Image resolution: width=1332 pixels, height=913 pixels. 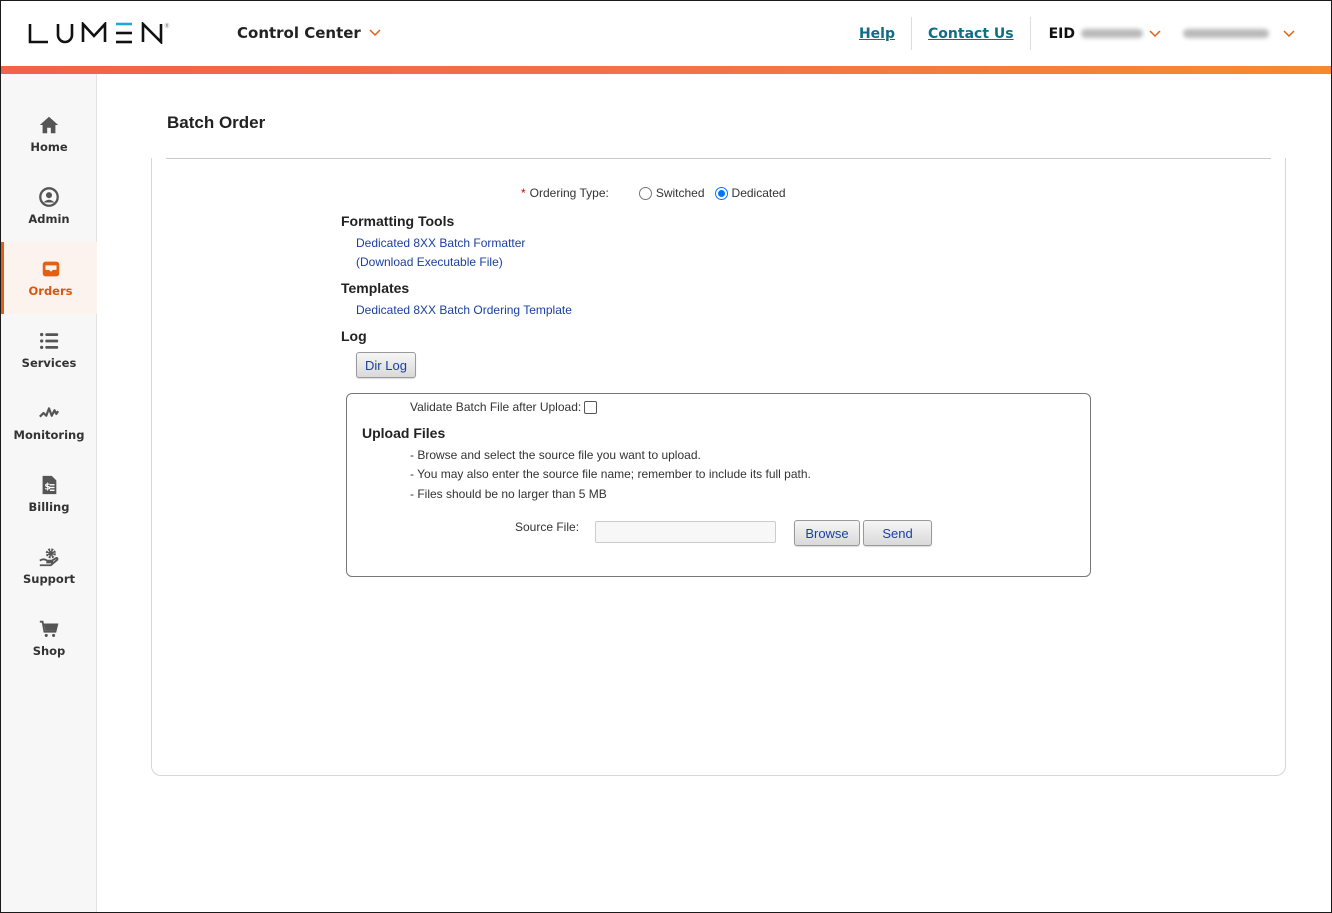 I want to click on lumen-logo-mark: ®, so click(x=99, y=33).